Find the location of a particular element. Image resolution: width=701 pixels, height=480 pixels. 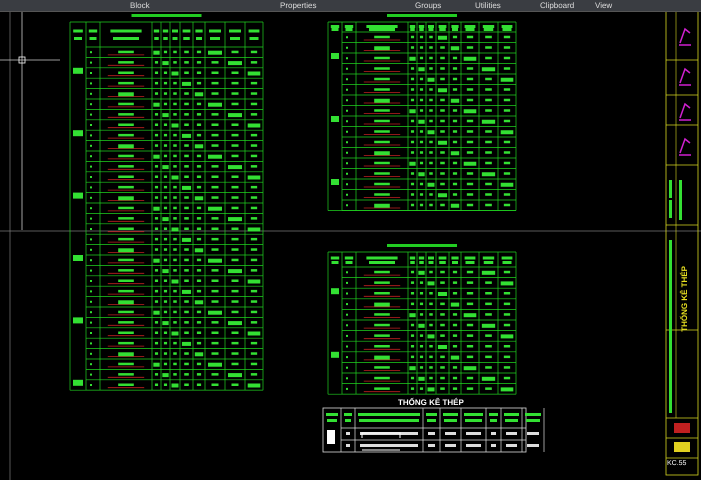

ribbon-panel-tab: Utilities is located at coordinates (488, 5).